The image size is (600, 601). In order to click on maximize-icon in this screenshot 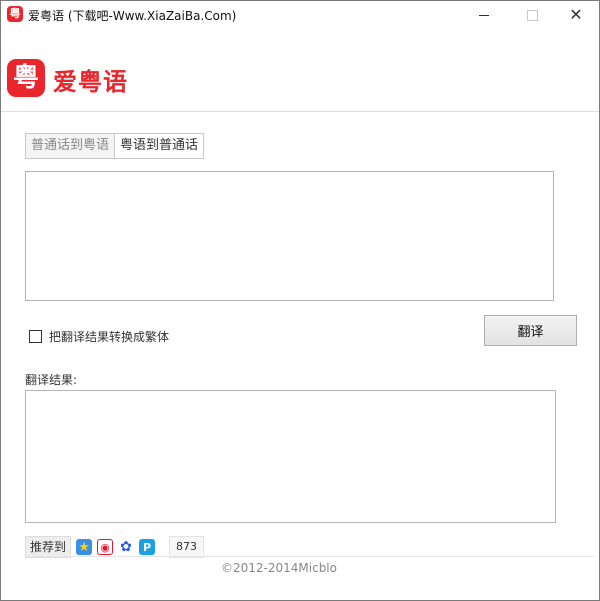, I will do `click(532, 15)`.